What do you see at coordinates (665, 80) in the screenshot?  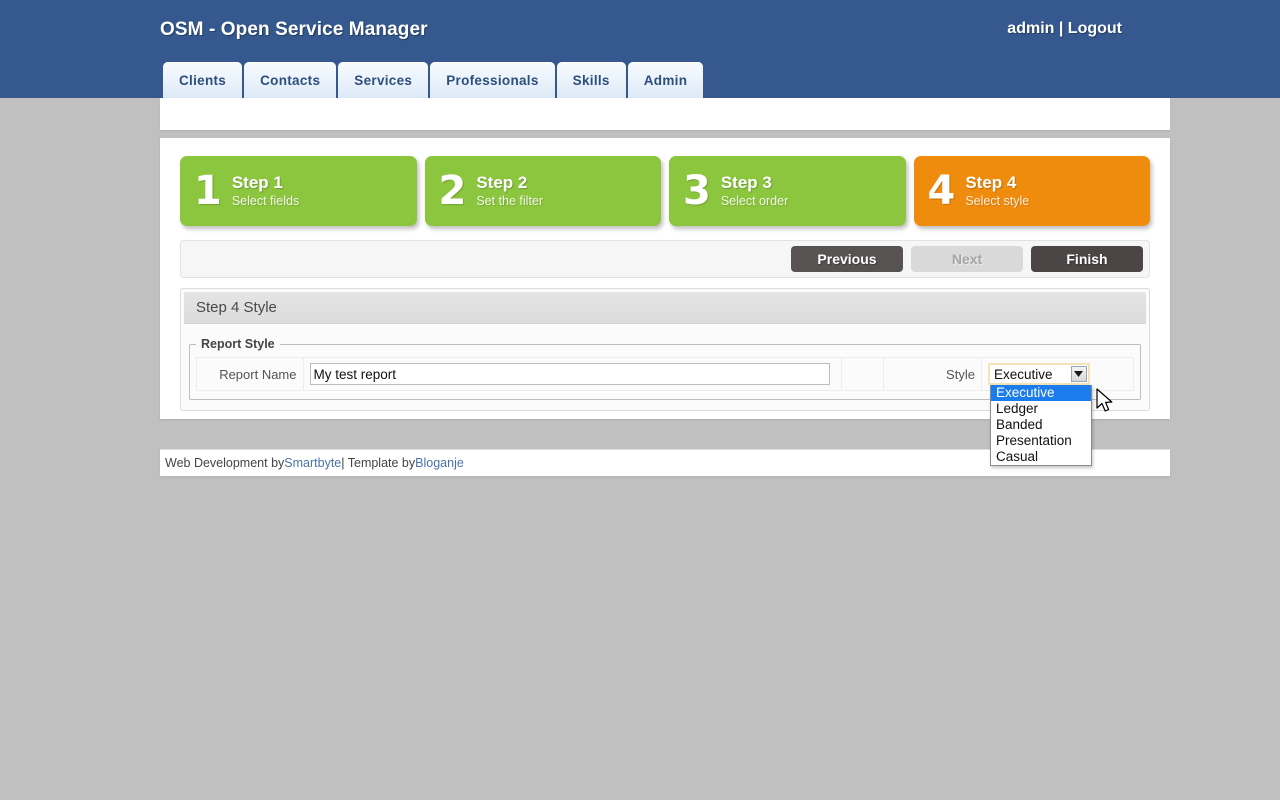 I see `nav-tab-admin: Admin` at bounding box center [665, 80].